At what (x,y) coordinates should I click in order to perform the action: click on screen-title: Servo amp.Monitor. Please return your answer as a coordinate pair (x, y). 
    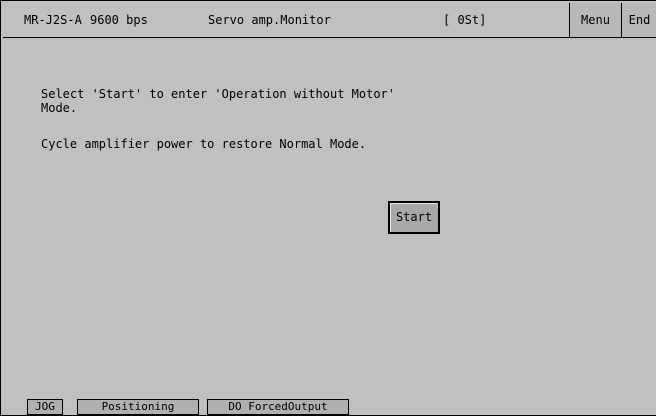
    Looking at the image, I should click on (269, 20).